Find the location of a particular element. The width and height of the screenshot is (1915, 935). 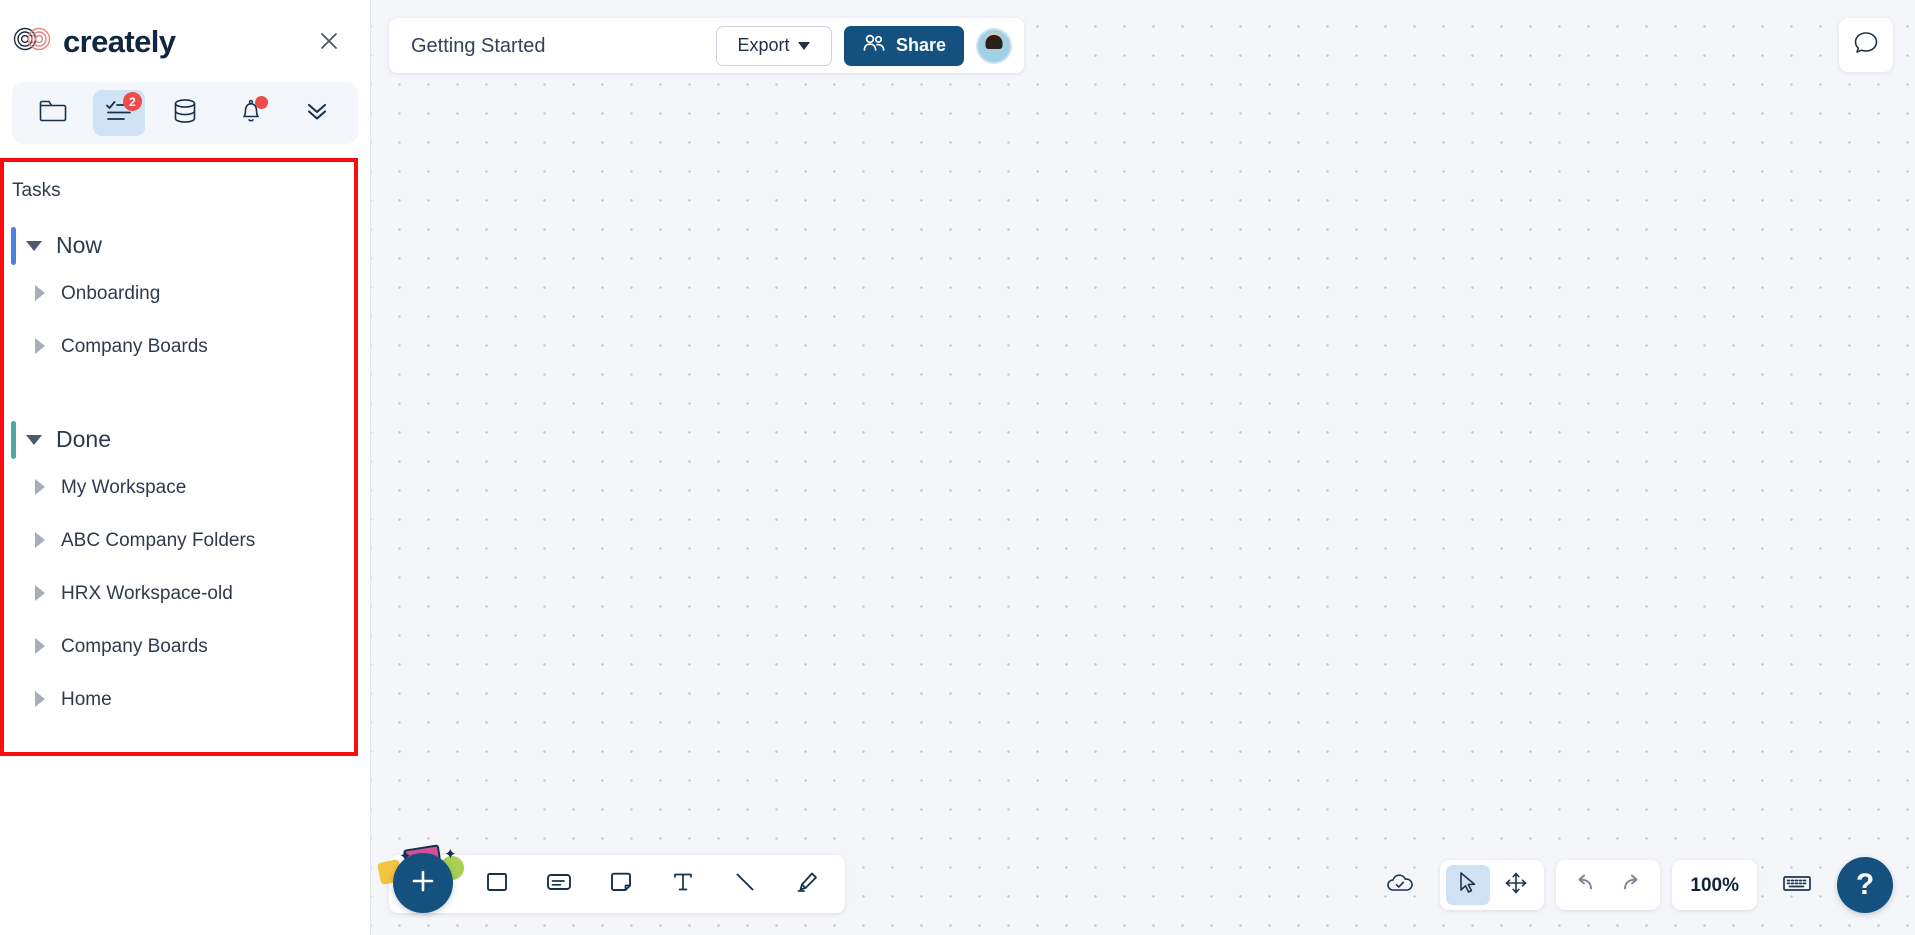

share-button-label: Share is located at coordinates (920, 45).